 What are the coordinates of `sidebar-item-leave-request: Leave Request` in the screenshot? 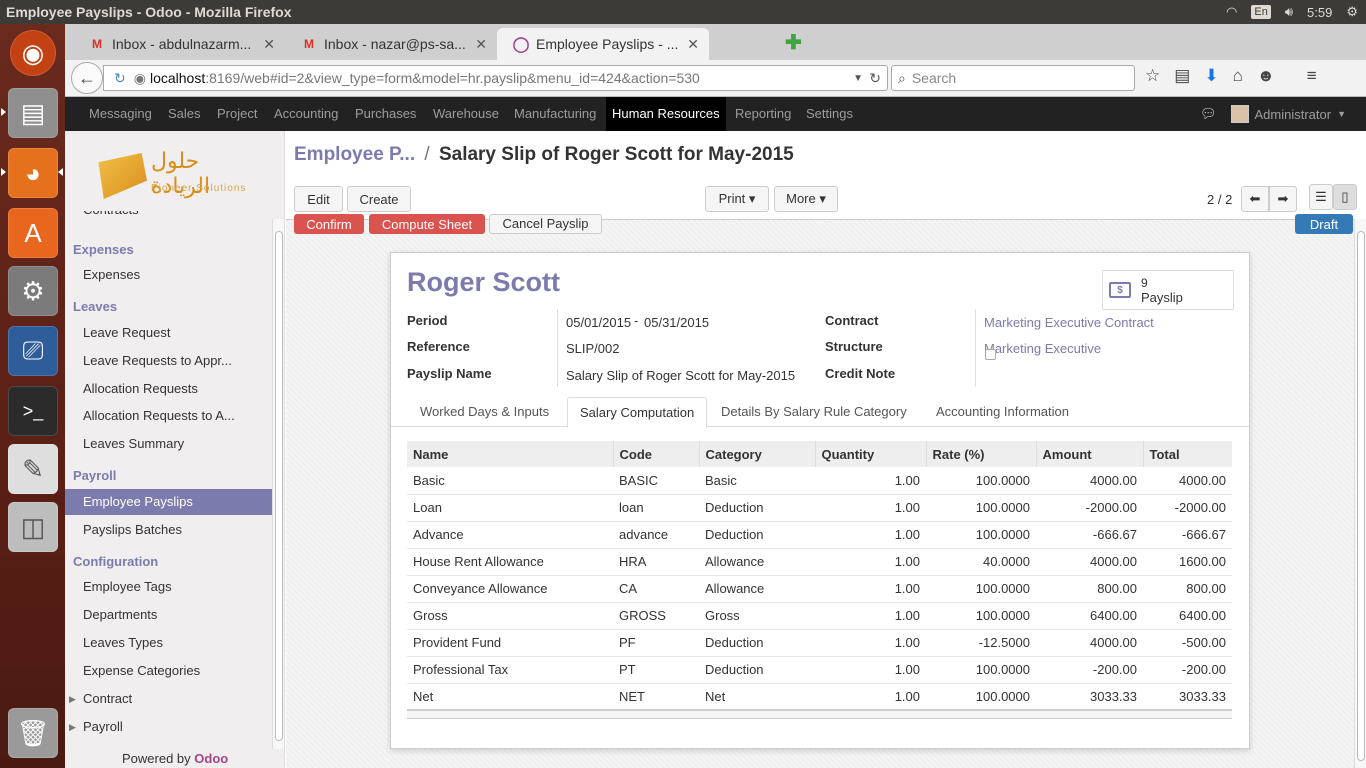 It's located at (168, 333).